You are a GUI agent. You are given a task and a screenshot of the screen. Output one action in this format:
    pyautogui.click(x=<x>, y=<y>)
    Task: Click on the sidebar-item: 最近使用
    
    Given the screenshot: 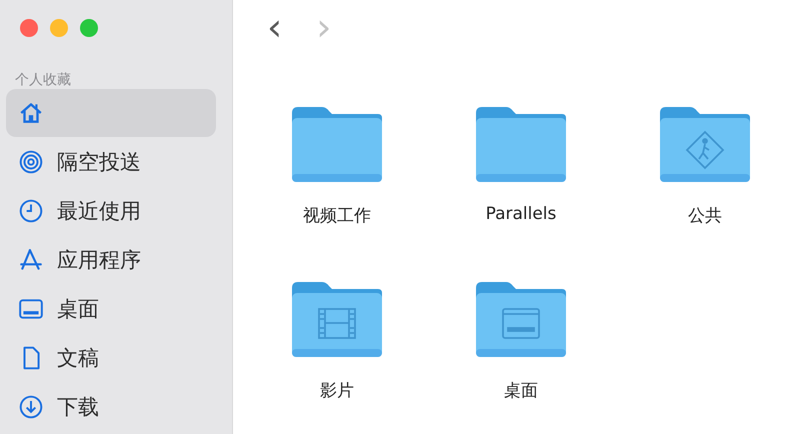 What is the action you would take?
    pyautogui.click(x=111, y=211)
    